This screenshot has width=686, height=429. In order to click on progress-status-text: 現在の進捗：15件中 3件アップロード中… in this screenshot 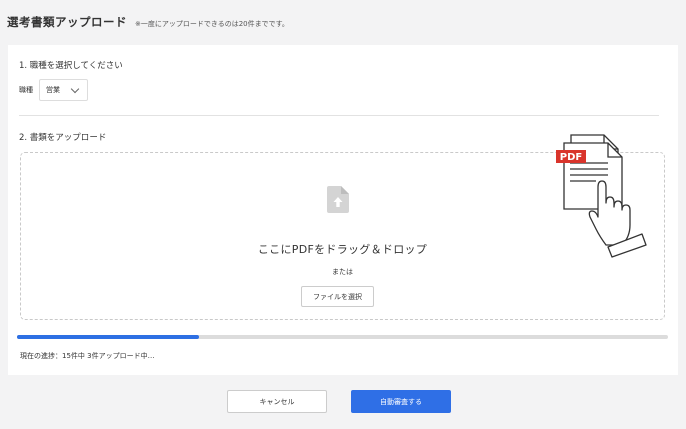, I will do `click(87, 356)`.